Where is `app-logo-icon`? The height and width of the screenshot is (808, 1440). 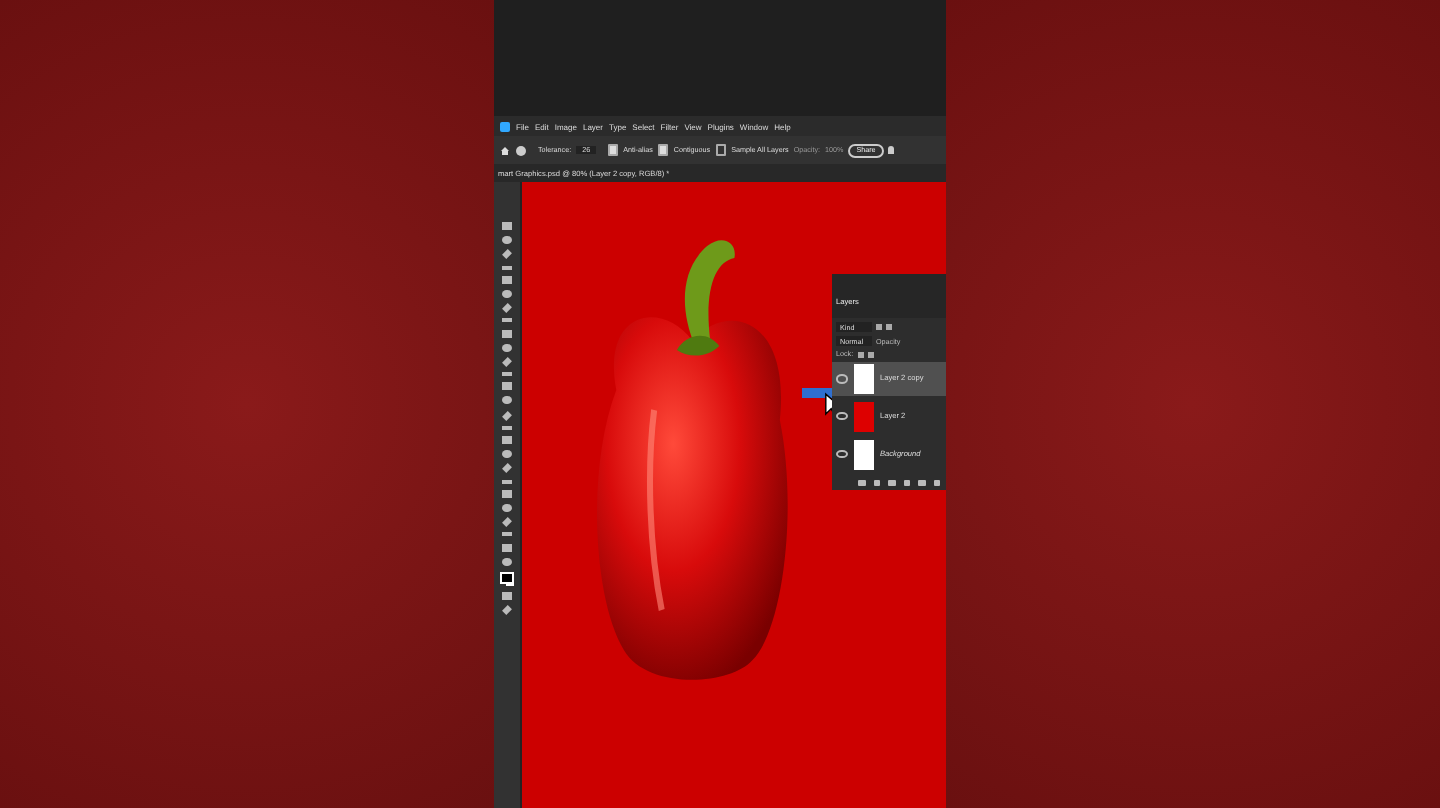
app-logo-icon is located at coordinates (505, 126).